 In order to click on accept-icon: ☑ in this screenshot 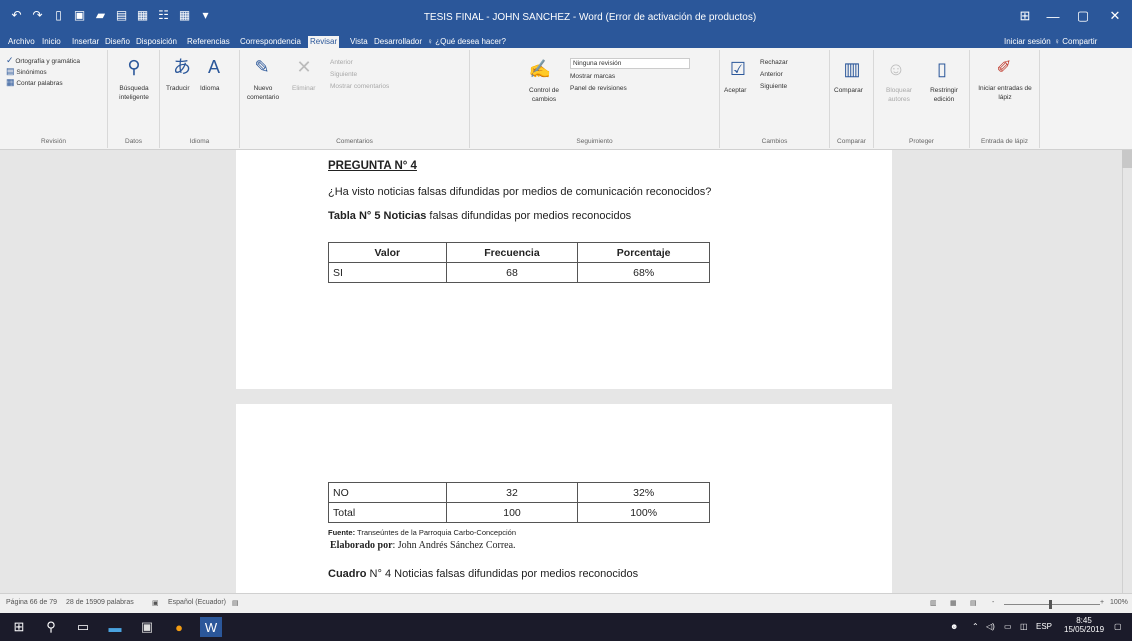, I will do `click(738, 69)`.